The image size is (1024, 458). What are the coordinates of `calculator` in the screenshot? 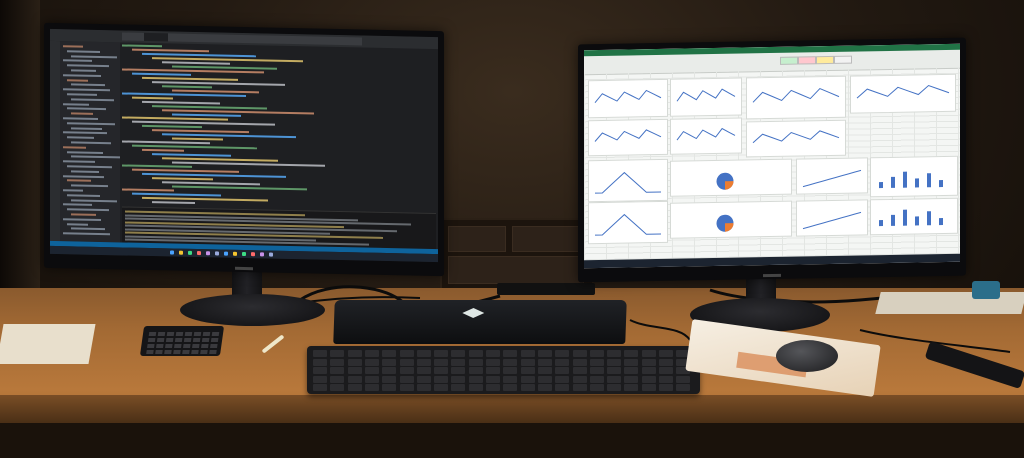 It's located at (182, 341).